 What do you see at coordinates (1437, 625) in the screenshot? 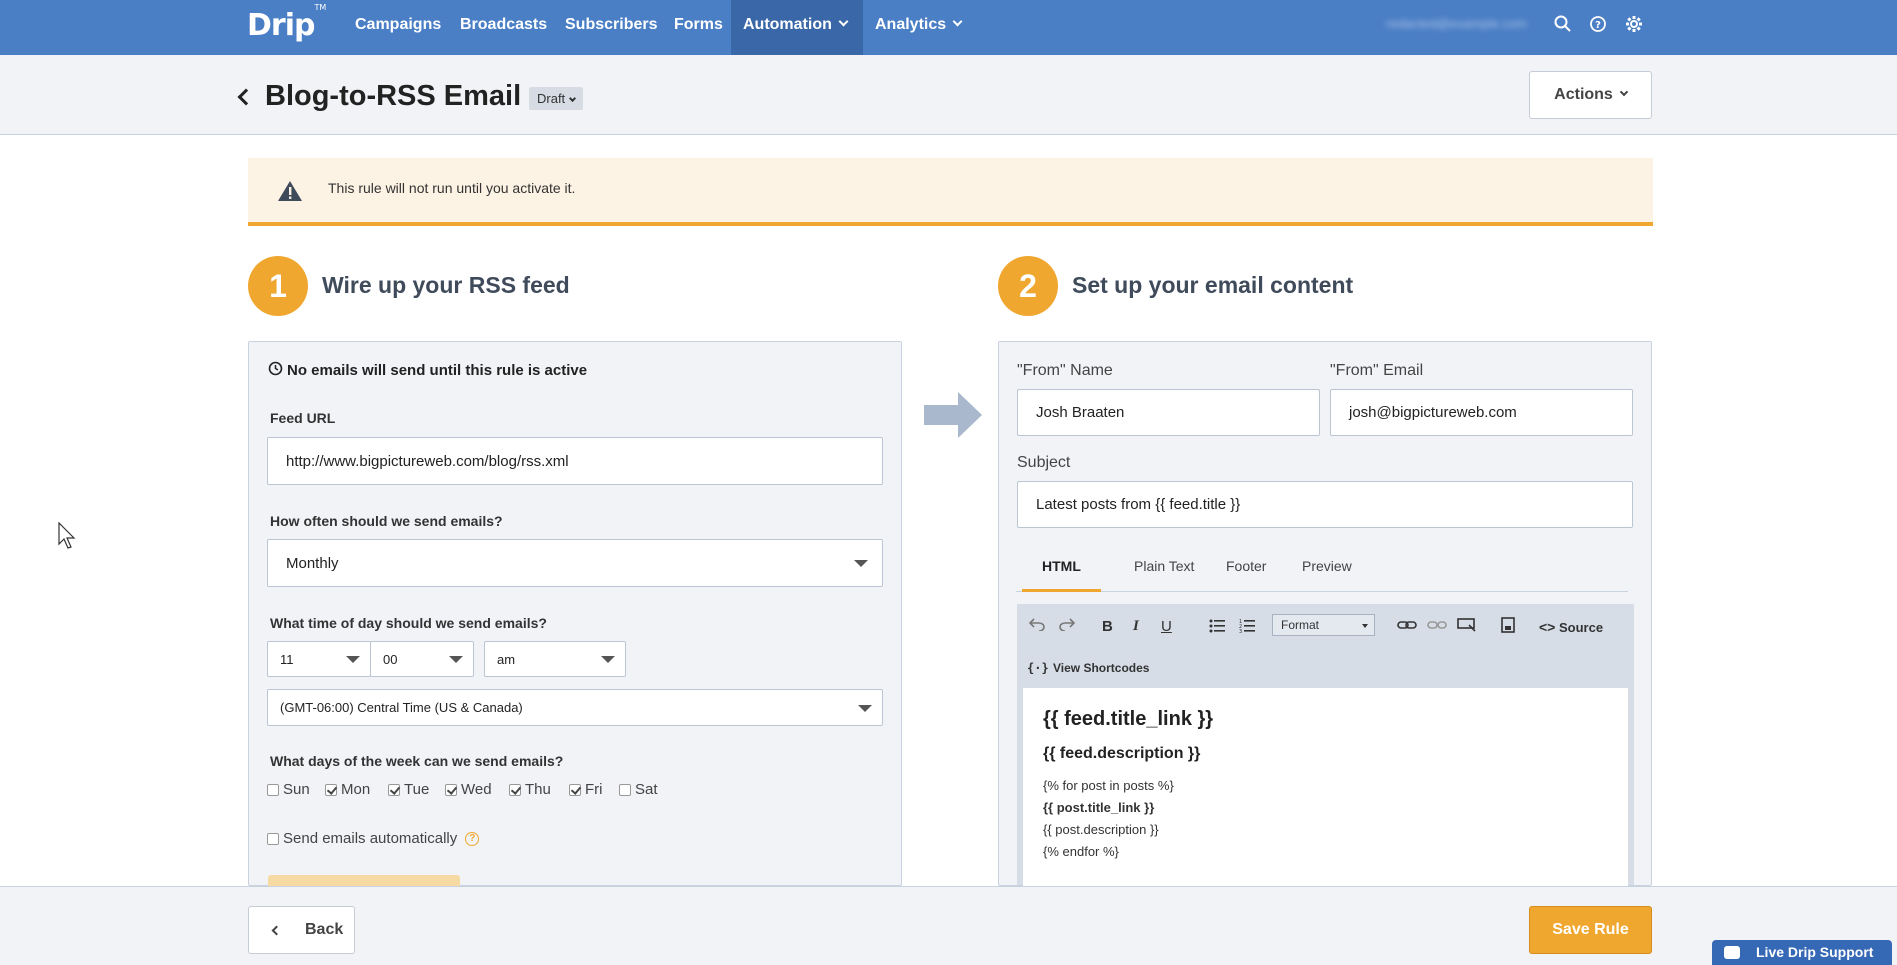
I see `unlink-icon` at bounding box center [1437, 625].